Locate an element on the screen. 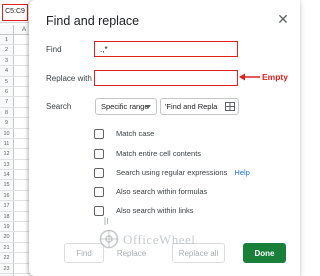  row-number: 9 is located at coordinates (7, 123).